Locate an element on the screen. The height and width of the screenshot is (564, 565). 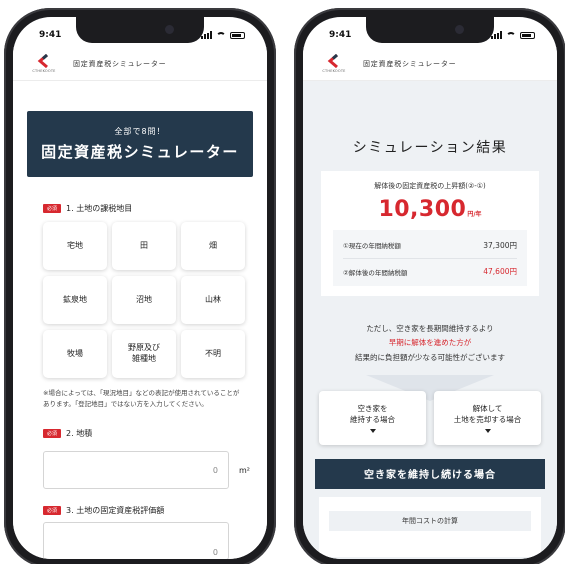
keep-house-button: 空き家を 維持する場合 is located at coordinates (372, 417).